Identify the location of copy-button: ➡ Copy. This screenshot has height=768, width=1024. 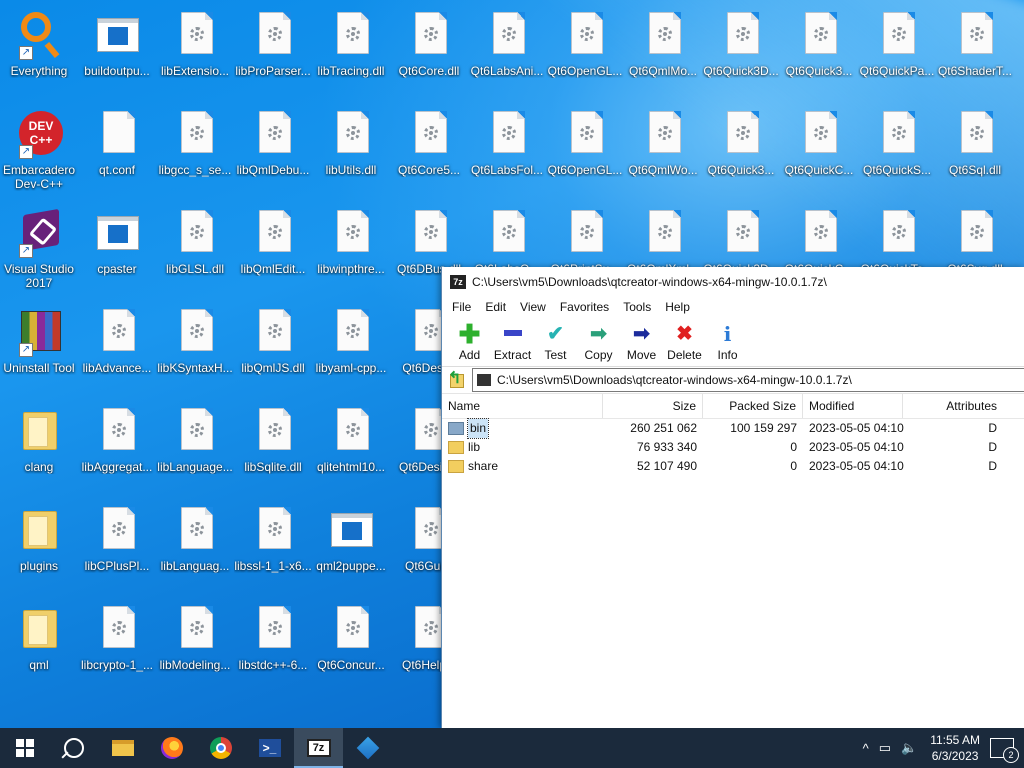
(598, 340).